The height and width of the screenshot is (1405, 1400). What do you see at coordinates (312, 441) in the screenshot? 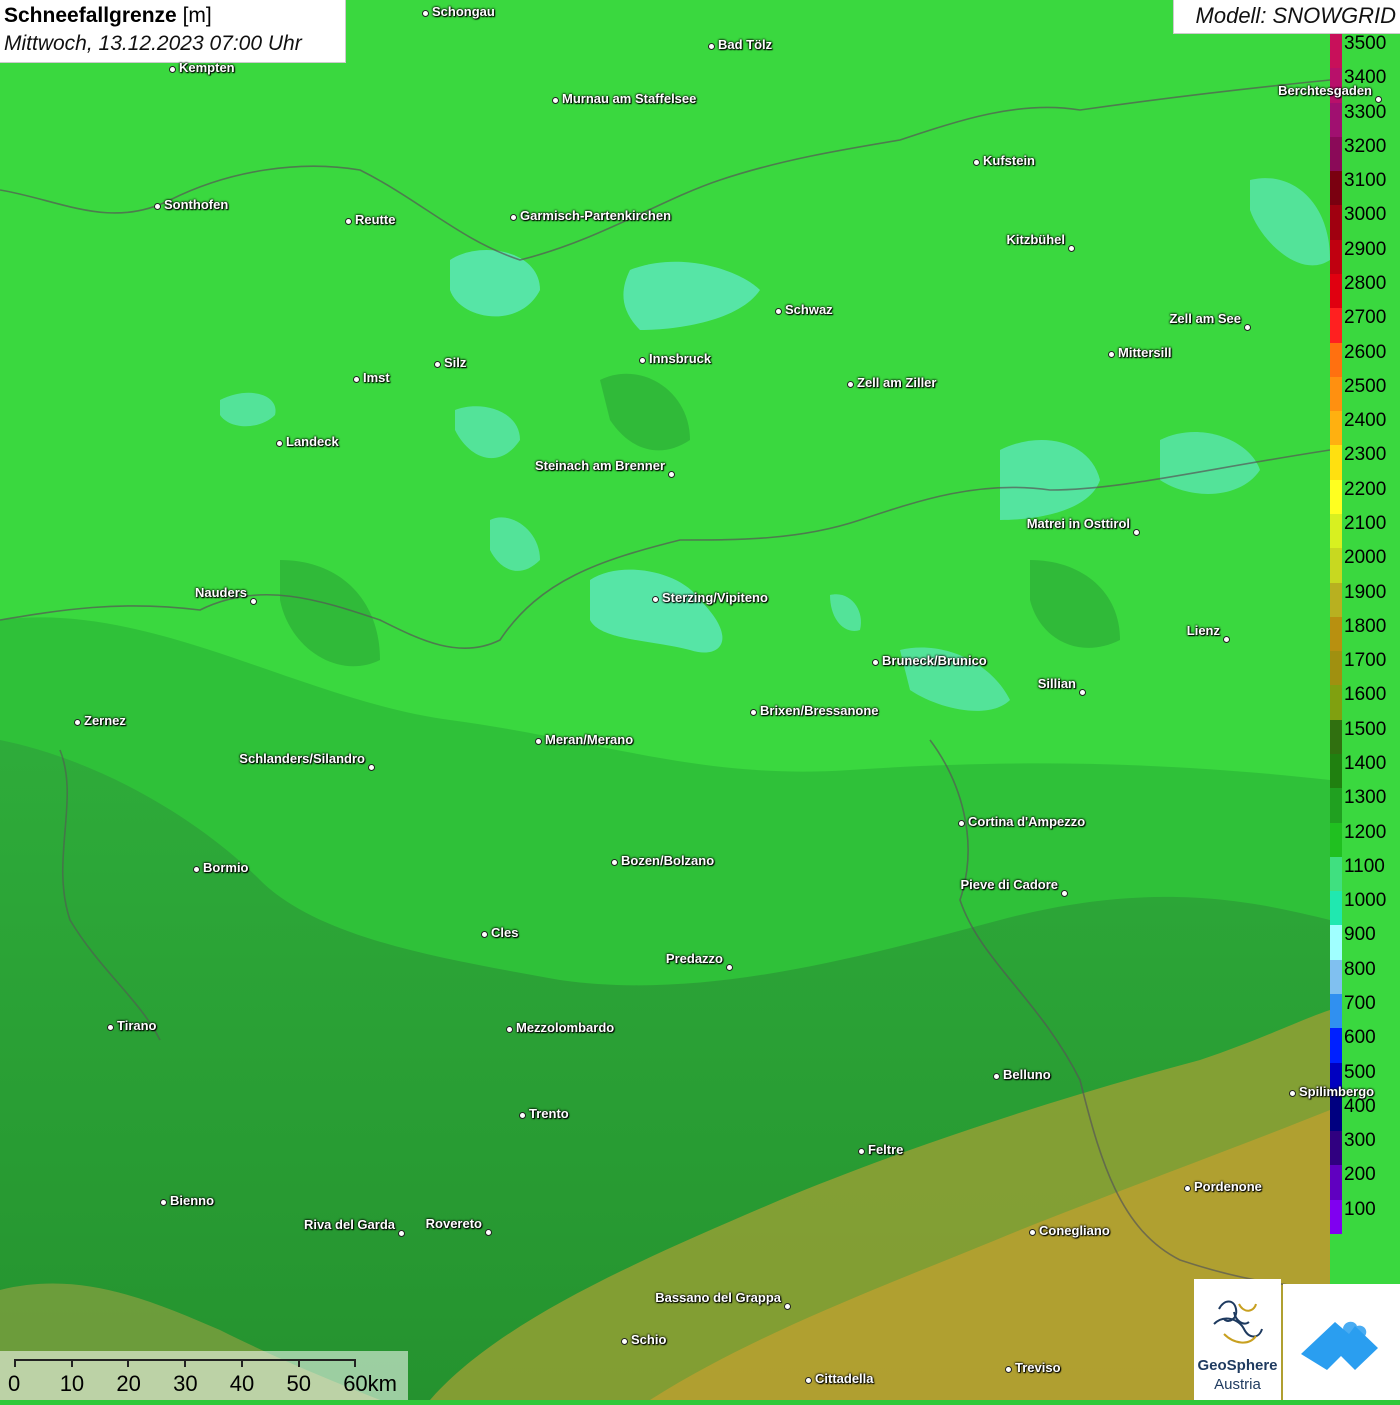
I see `city-label: Landeck` at bounding box center [312, 441].